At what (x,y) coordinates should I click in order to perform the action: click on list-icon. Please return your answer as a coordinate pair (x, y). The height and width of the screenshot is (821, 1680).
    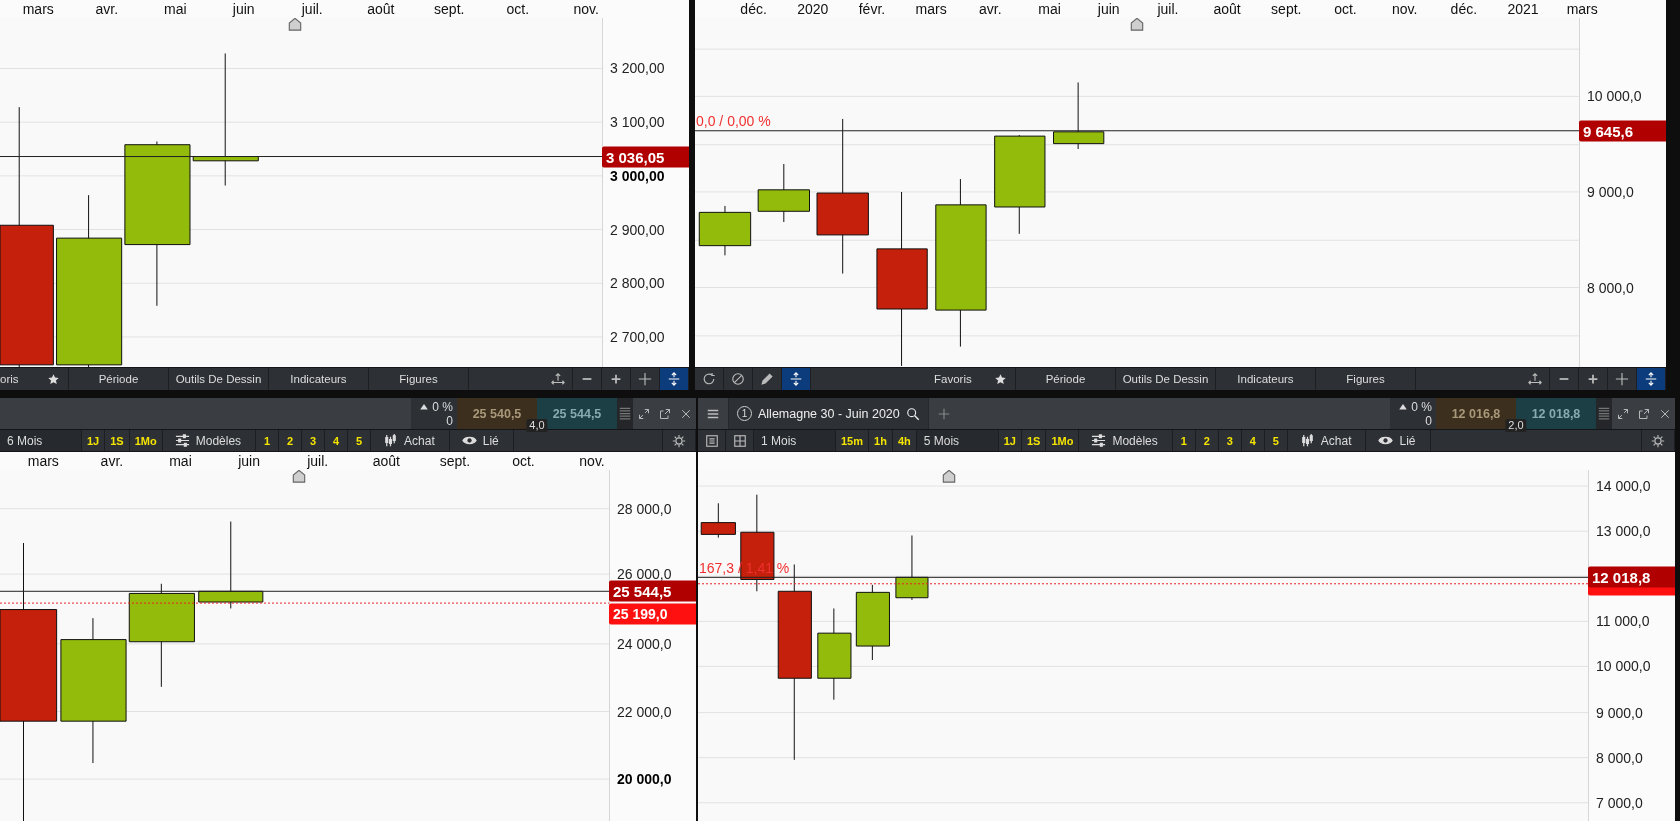
    Looking at the image, I should click on (711, 440).